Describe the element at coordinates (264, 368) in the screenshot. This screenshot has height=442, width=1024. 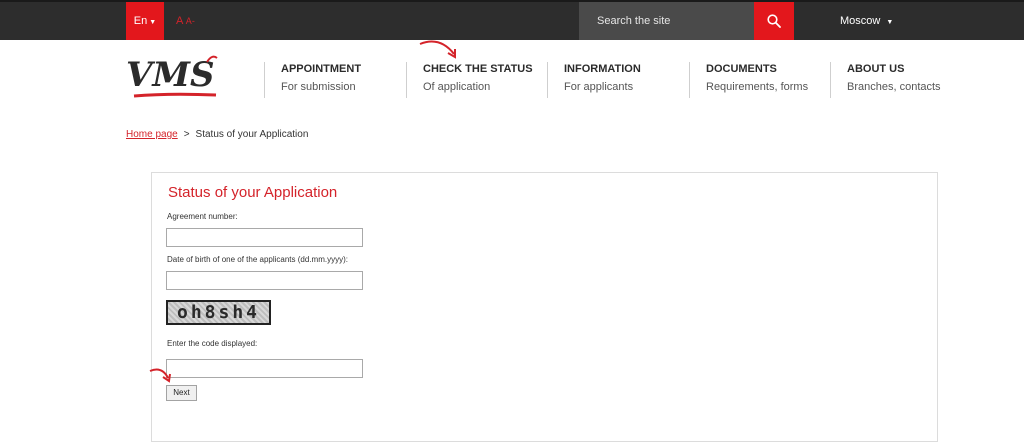
I see `captcha-code-input` at that location.